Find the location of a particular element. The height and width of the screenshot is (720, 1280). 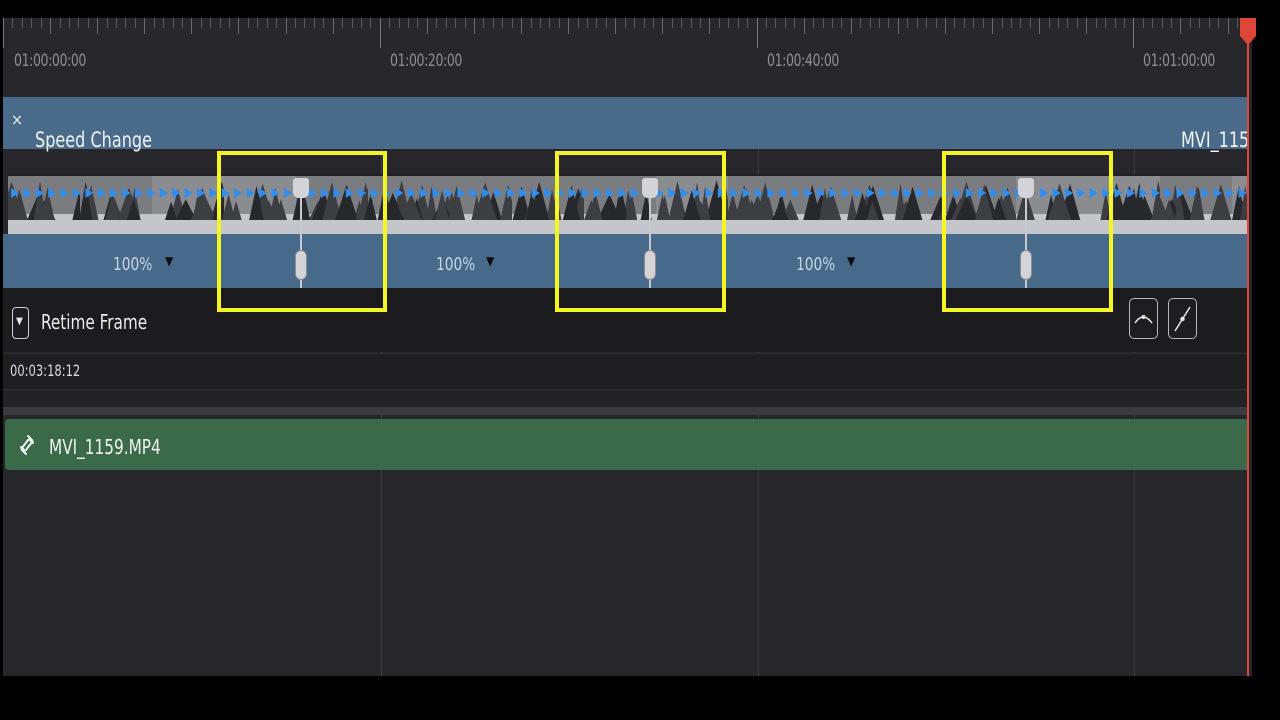

retime-timecode: 00:03:18:12 is located at coordinates (45, 370).